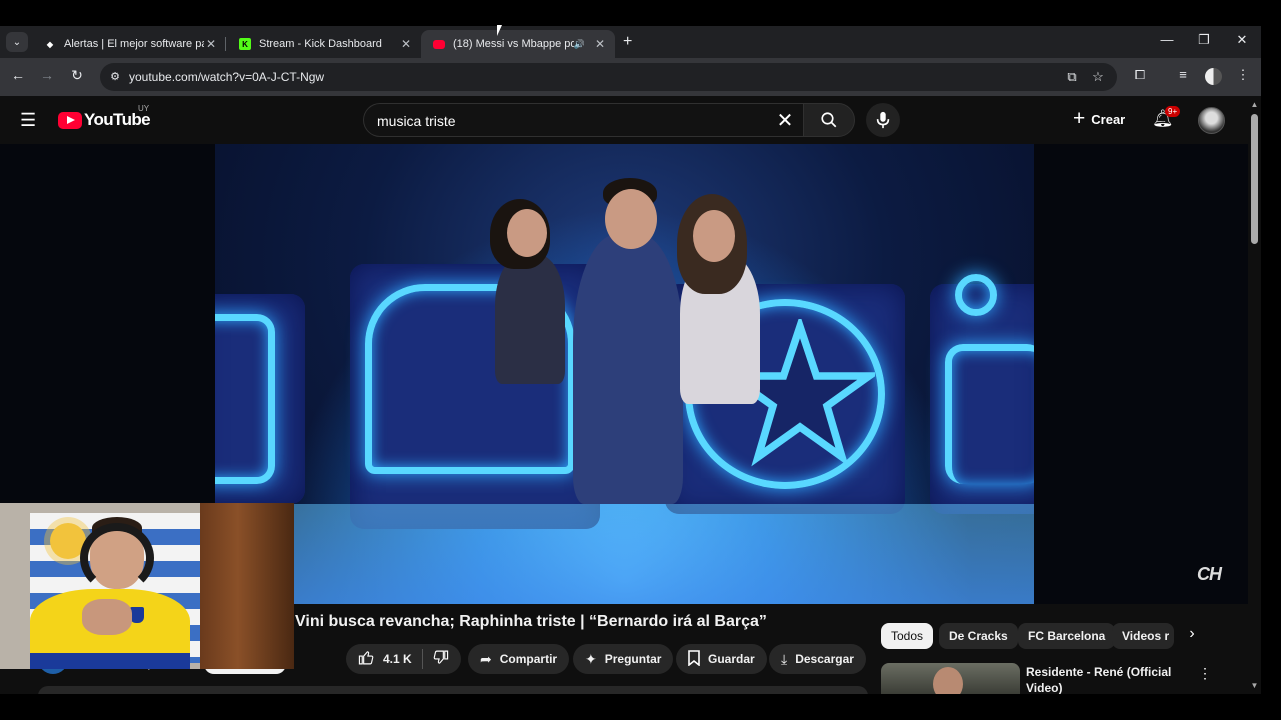 The image size is (1281, 720). Describe the element at coordinates (117, 119) in the screenshot. I see `youtube-wordmark: YouTube` at that location.